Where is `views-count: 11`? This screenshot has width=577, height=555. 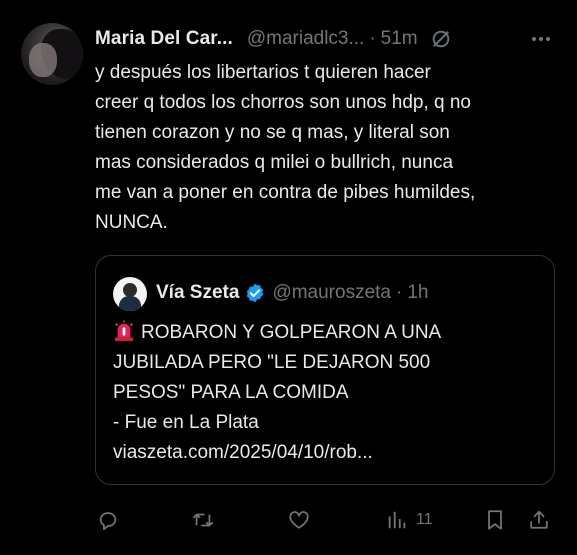
views-count: 11 is located at coordinates (424, 519).